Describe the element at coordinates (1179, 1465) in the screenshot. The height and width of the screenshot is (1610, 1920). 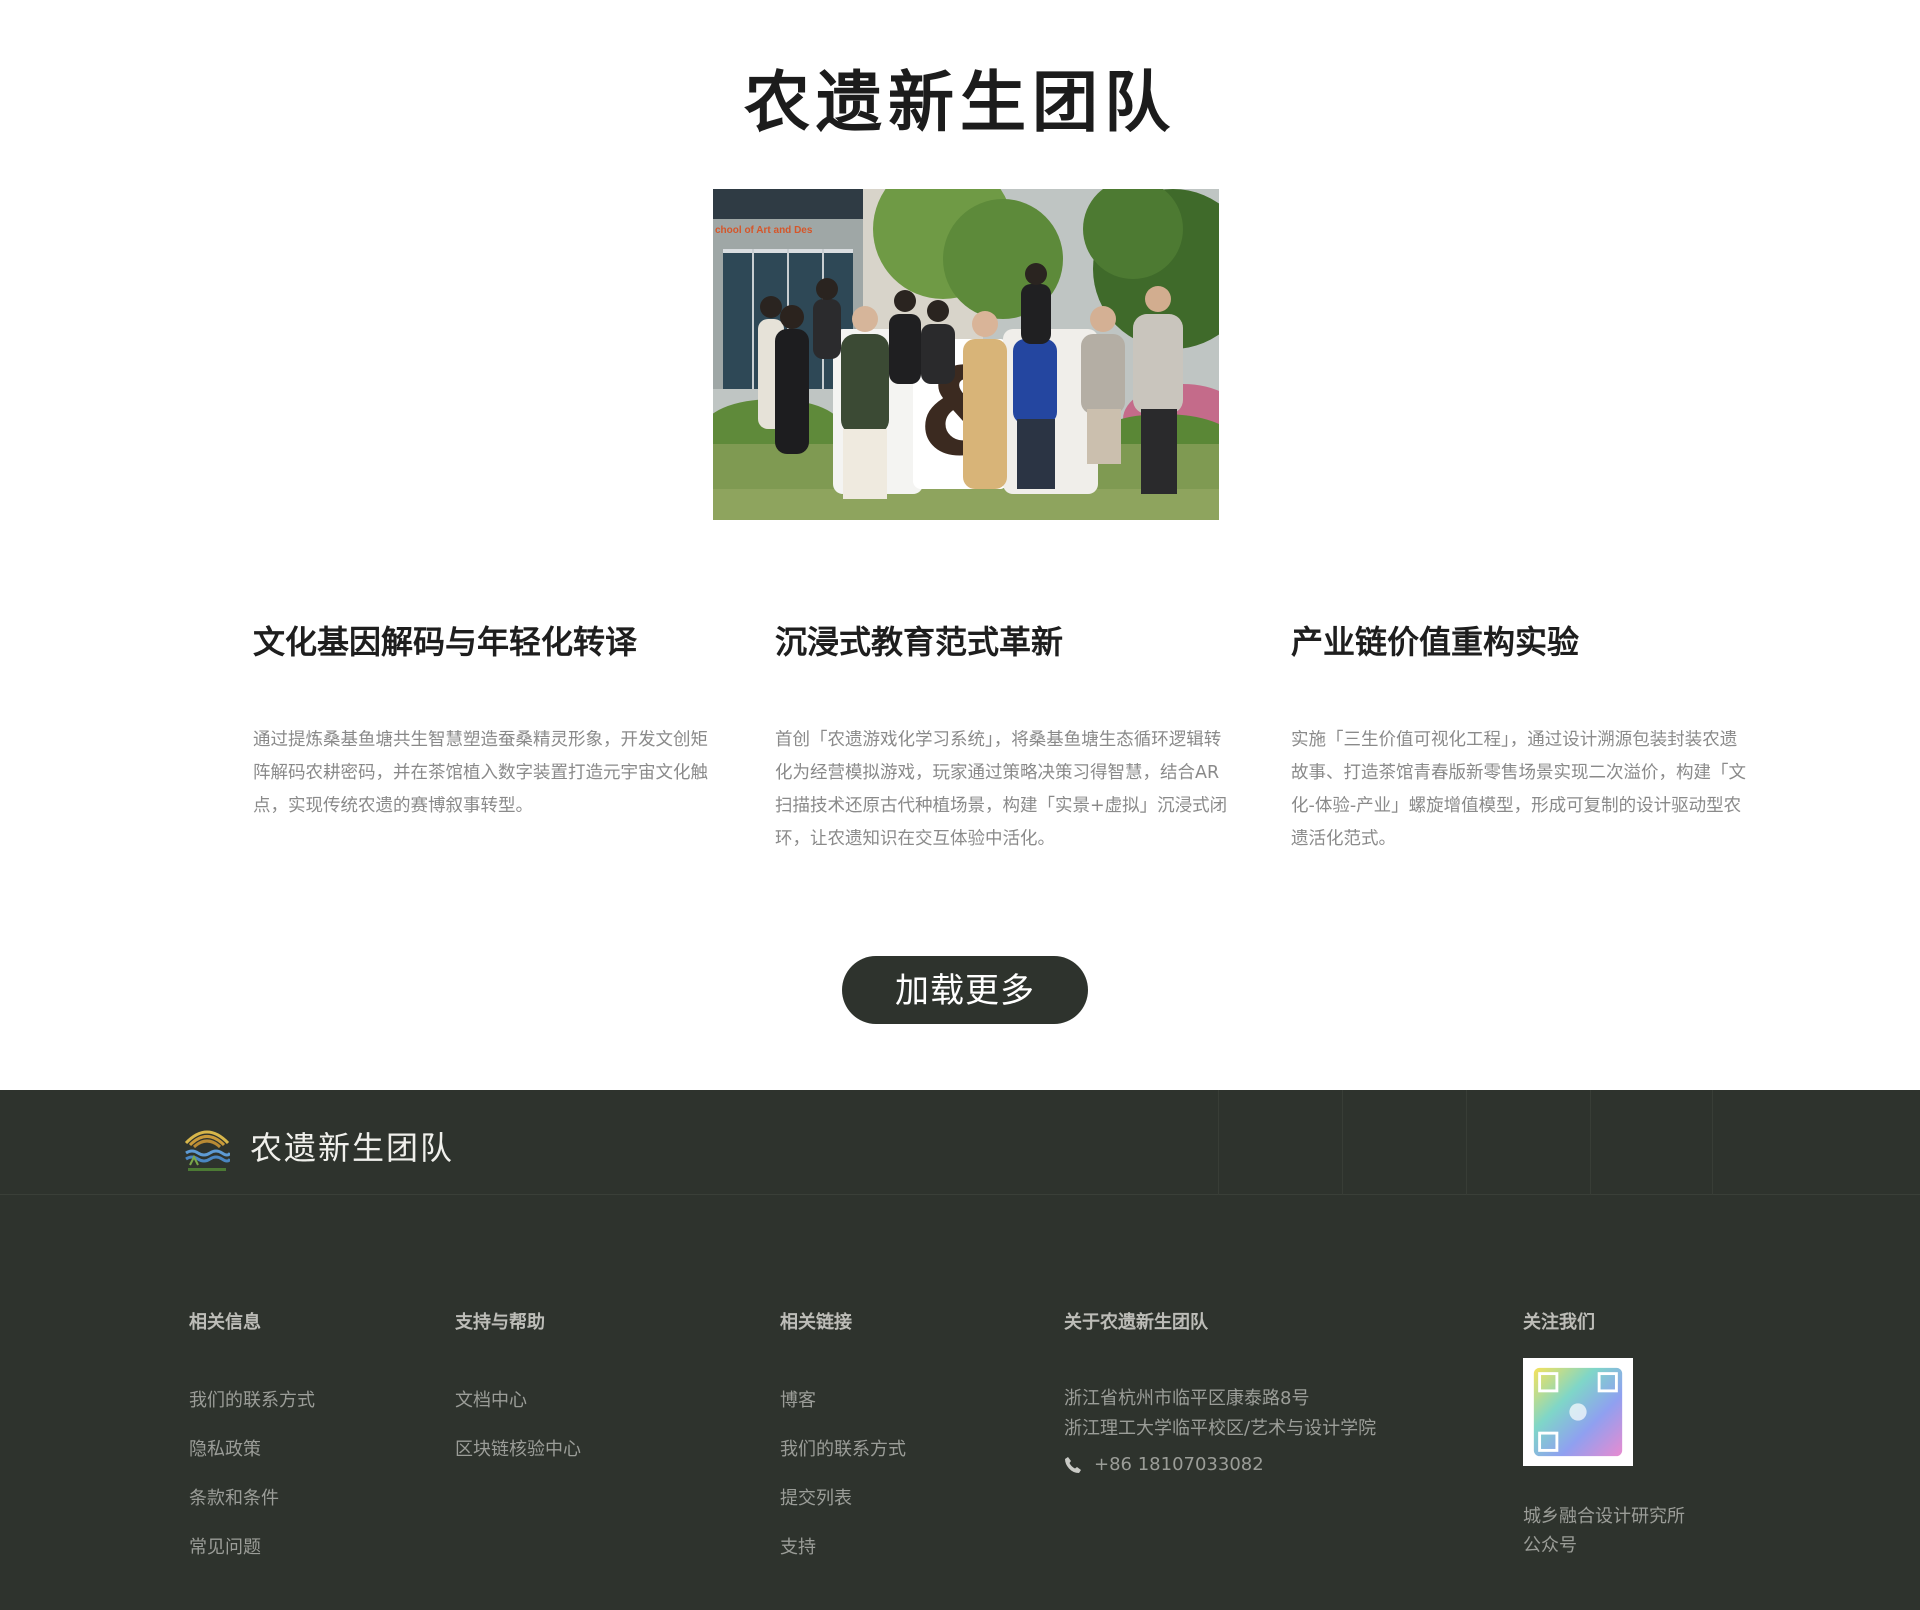
I see `phone-number: +86 18107033082` at that location.